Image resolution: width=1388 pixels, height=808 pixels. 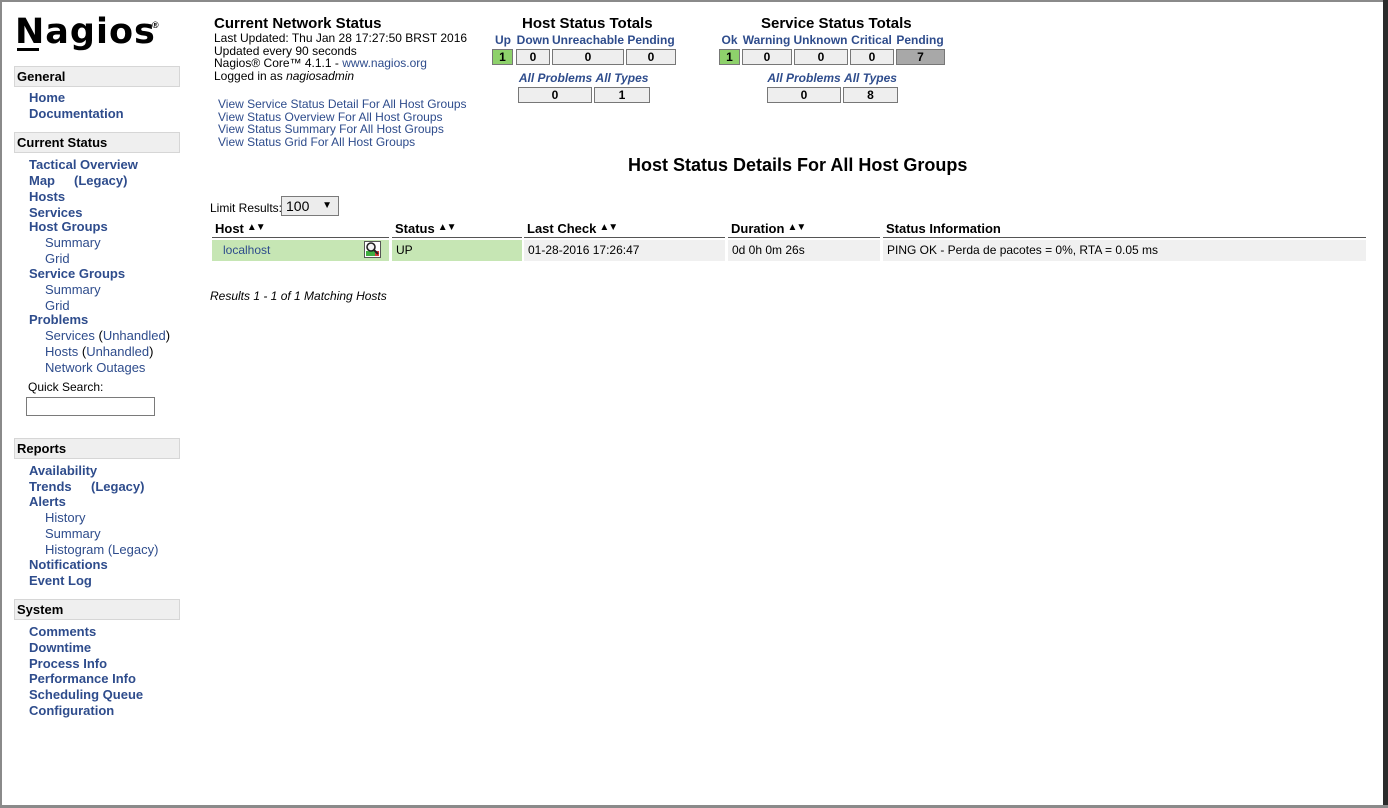 I want to click on limit-results-value: 100, so click(x=298, y=206).